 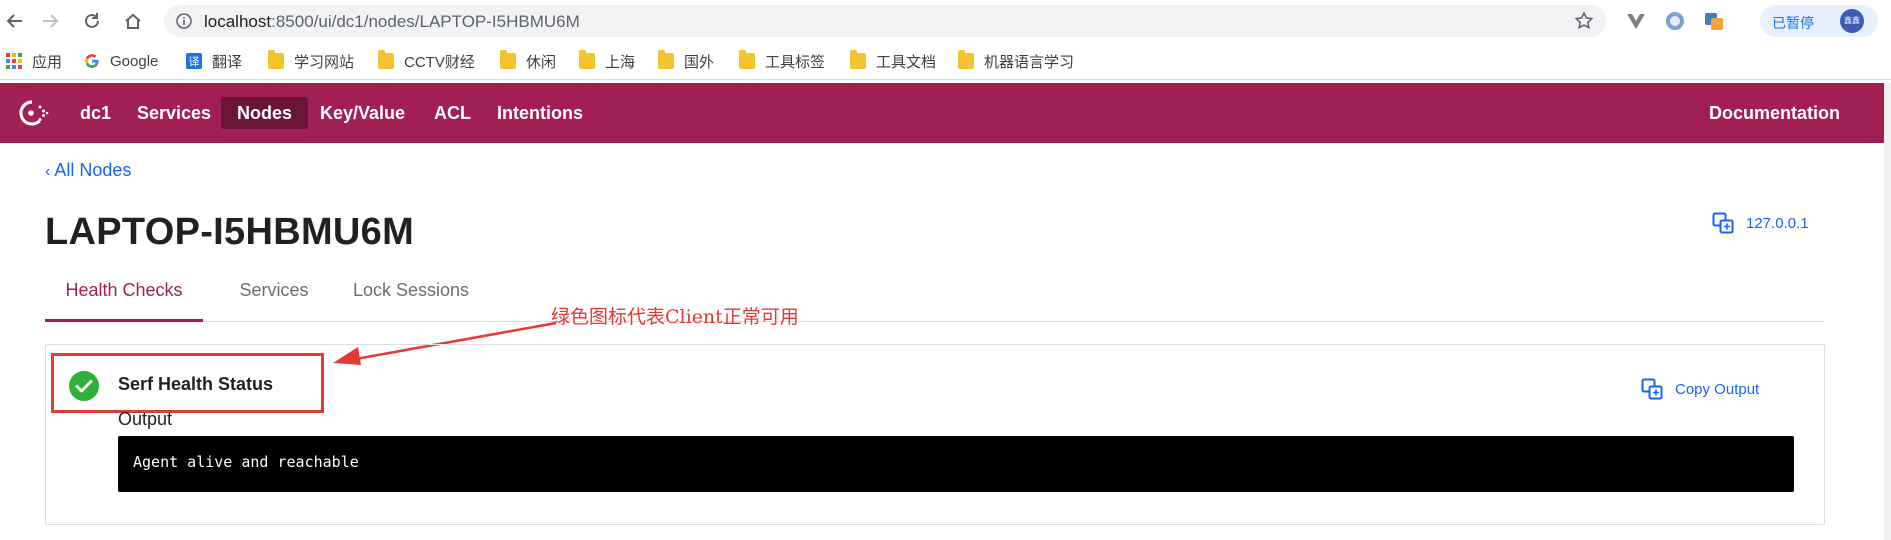 I want to click on nav-intentions: Intentions, so click(x=540, y=113).